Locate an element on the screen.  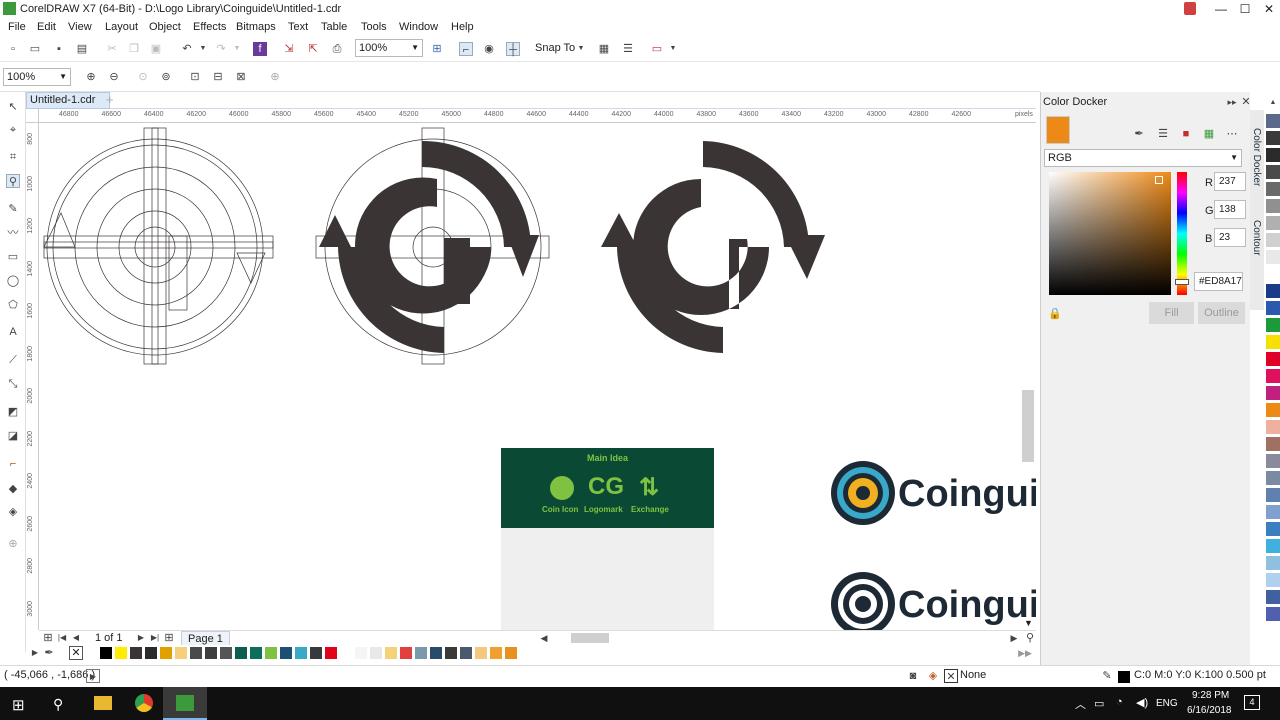
menu-file: File is located at coordinates (17, 27).